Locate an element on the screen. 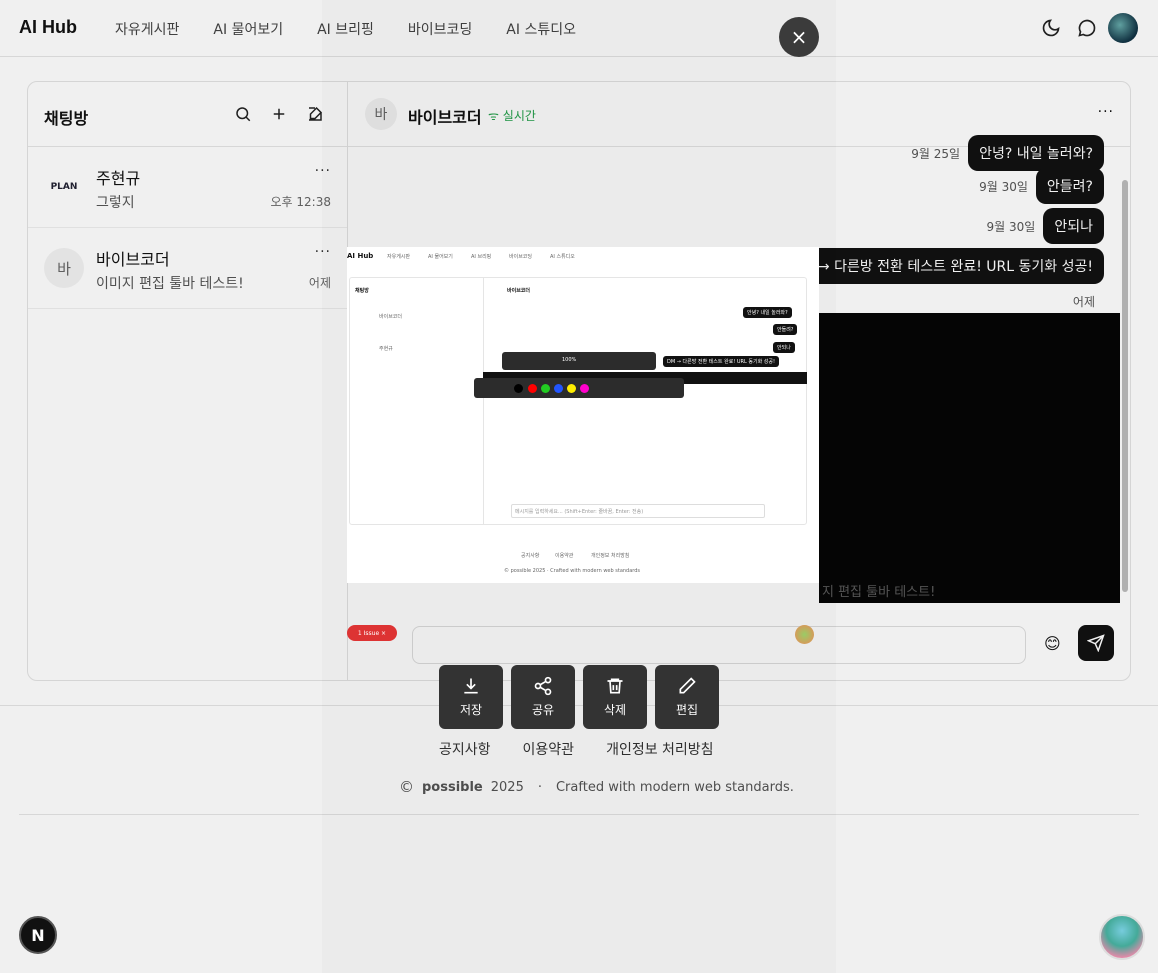  preview-nav: AI 브리핑 is located at coordinates (481, 257).